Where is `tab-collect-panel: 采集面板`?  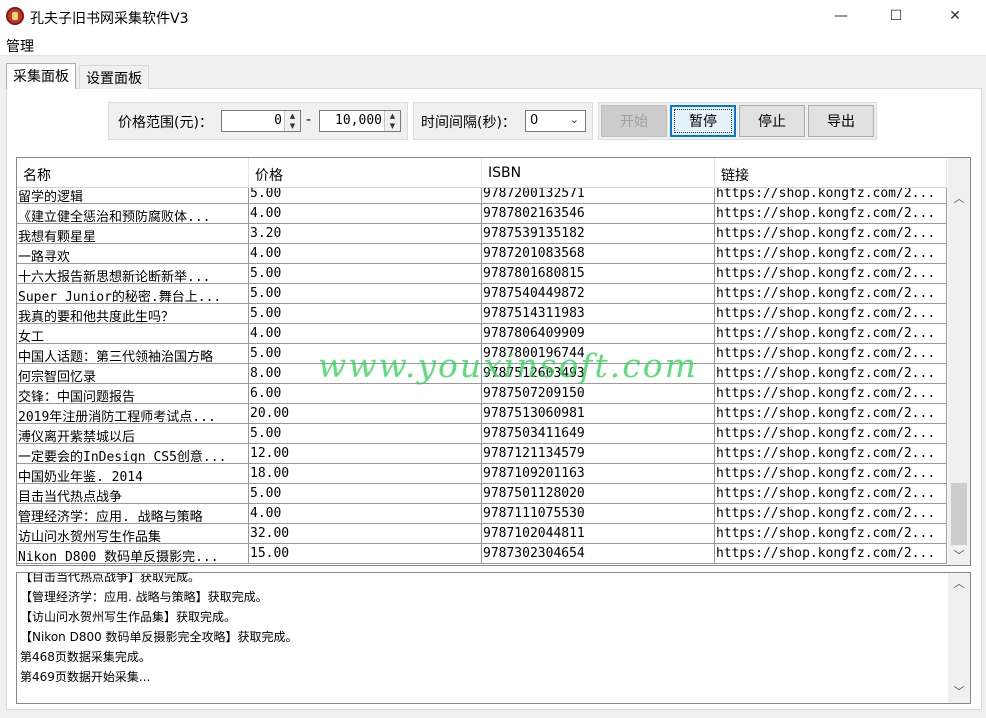
tab-collect-panel: 采集面板 is located at coordinates (41, 76).